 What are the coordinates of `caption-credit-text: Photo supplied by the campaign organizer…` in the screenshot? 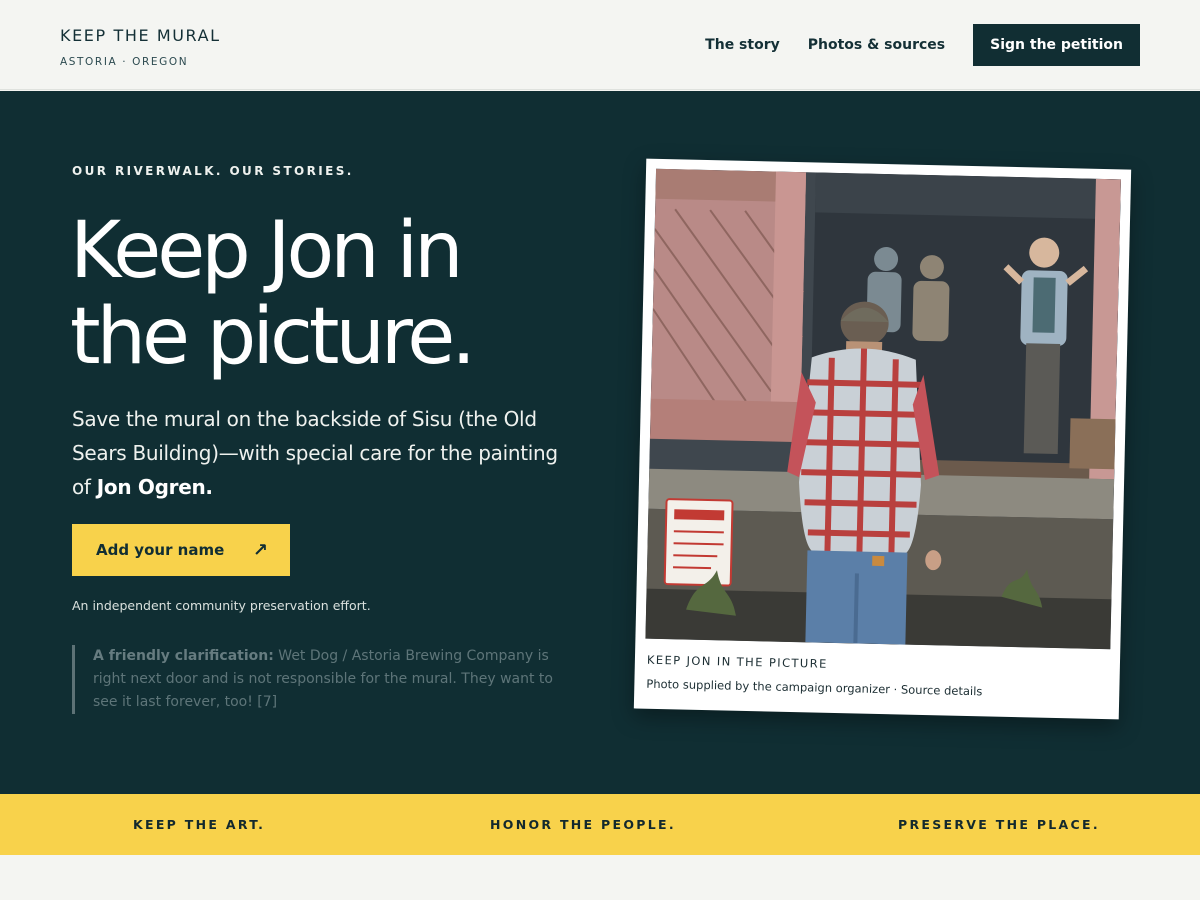 It's located at (774, 686).